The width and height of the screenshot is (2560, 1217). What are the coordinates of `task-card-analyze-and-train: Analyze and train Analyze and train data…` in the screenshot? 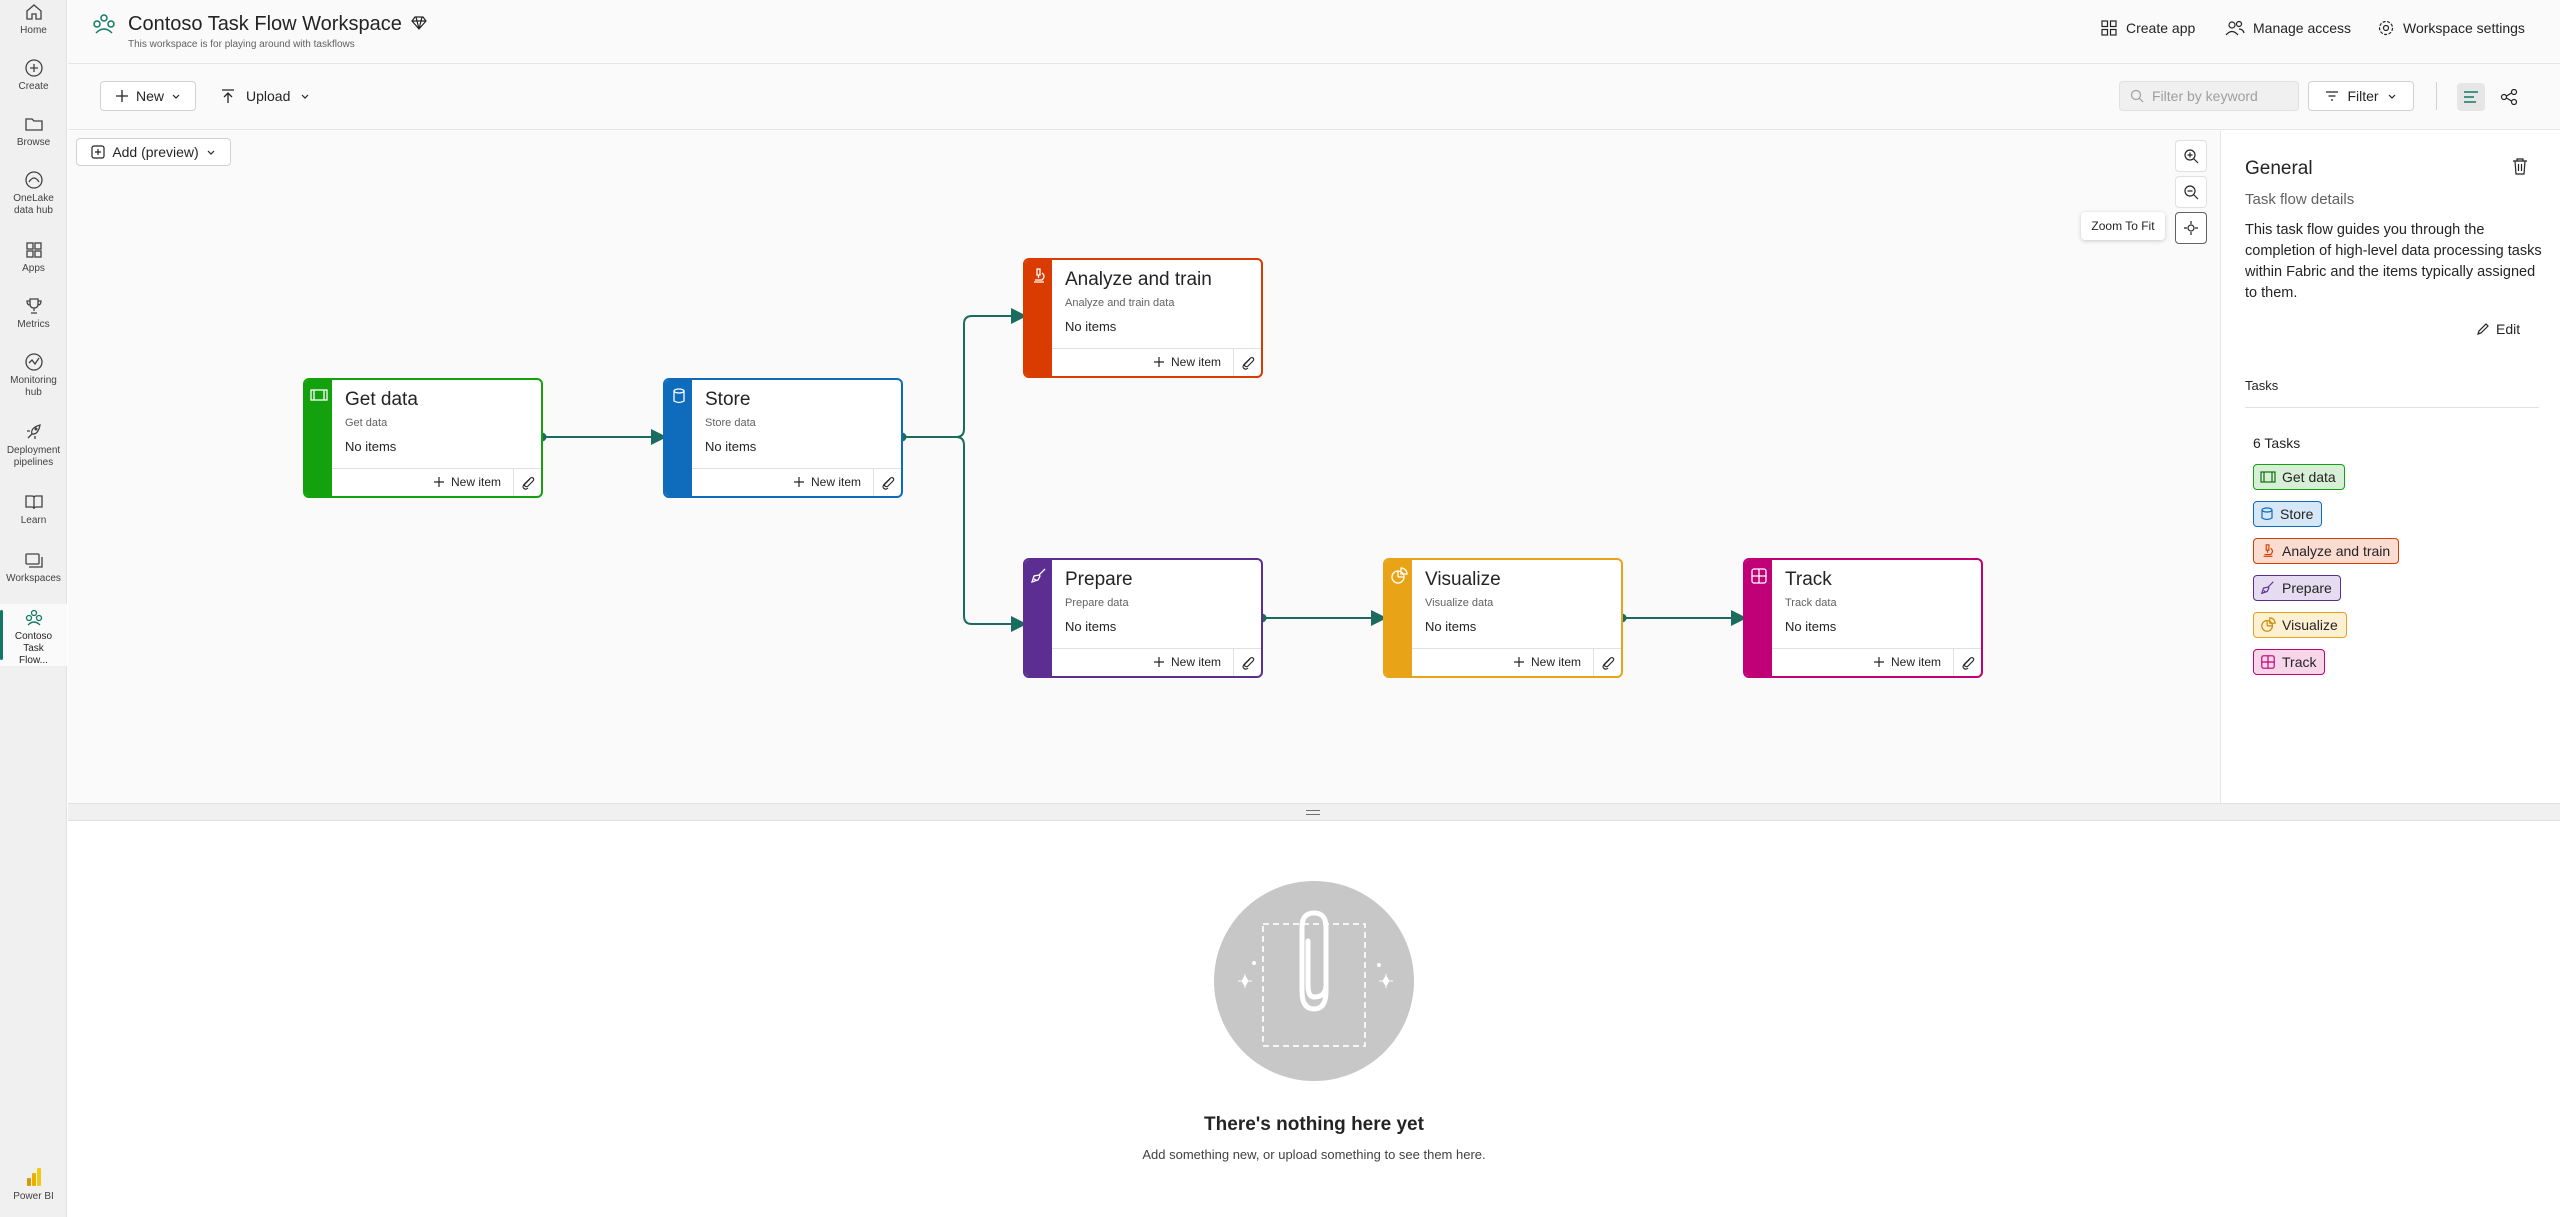 It's located at (1143, 318).